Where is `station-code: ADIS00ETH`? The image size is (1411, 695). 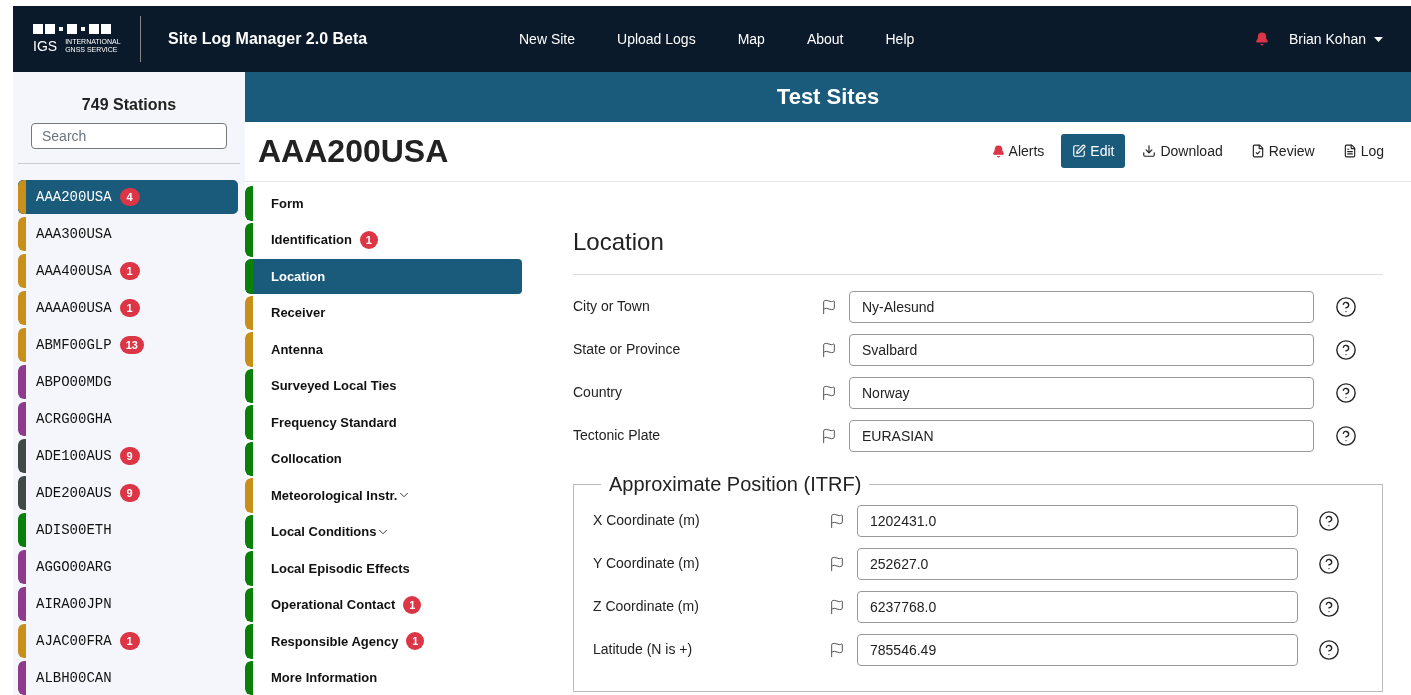 station-code: ADIS00ETH is located at coordinates (74, 530).